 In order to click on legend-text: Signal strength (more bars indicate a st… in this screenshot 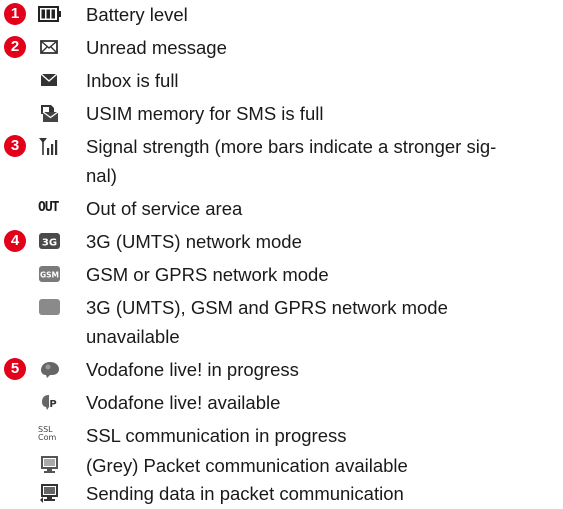, I will do `click(291, 161)`.